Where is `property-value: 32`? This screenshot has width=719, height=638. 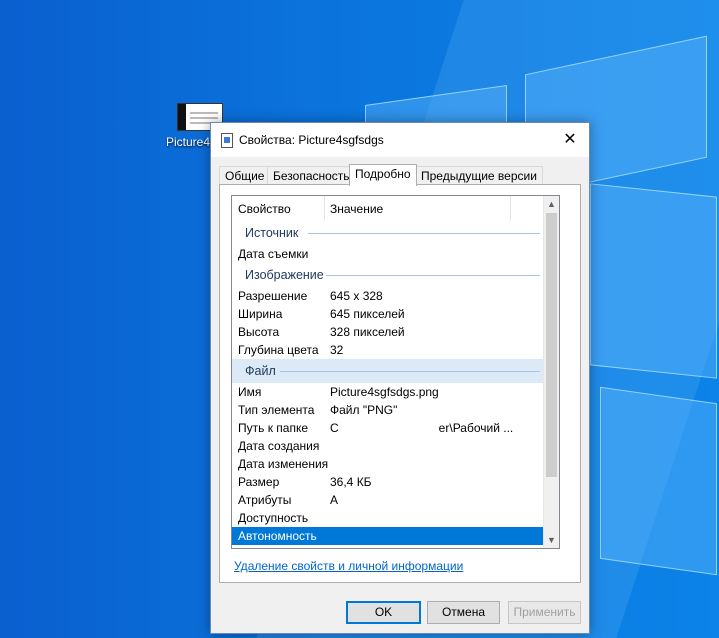
property-value: 32 is located at coordinates (337, 350).